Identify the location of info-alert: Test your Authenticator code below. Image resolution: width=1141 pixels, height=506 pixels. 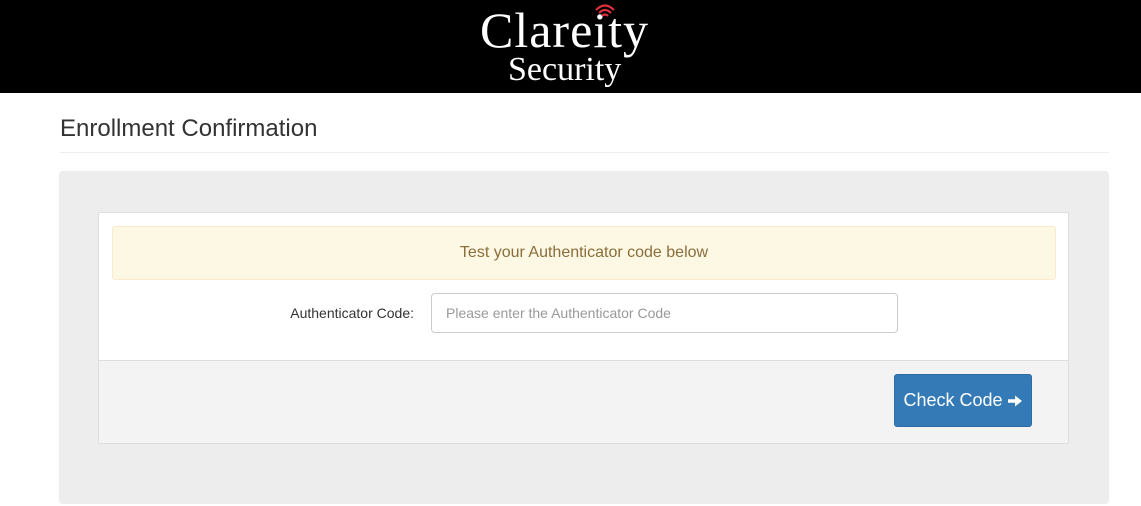
(584, 253).